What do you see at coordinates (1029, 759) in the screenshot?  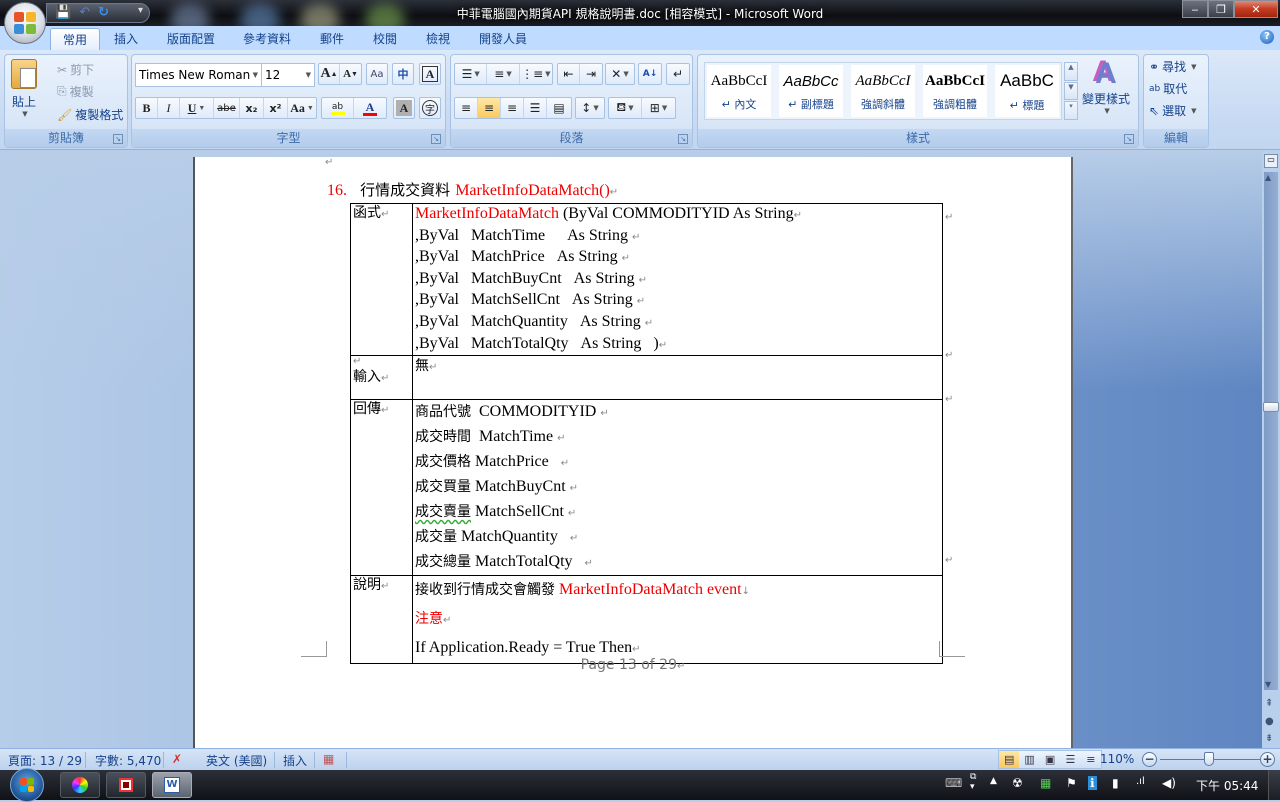 I see `full-screen-reading-view-icon: ▥` at bounding box center [1029, 759].